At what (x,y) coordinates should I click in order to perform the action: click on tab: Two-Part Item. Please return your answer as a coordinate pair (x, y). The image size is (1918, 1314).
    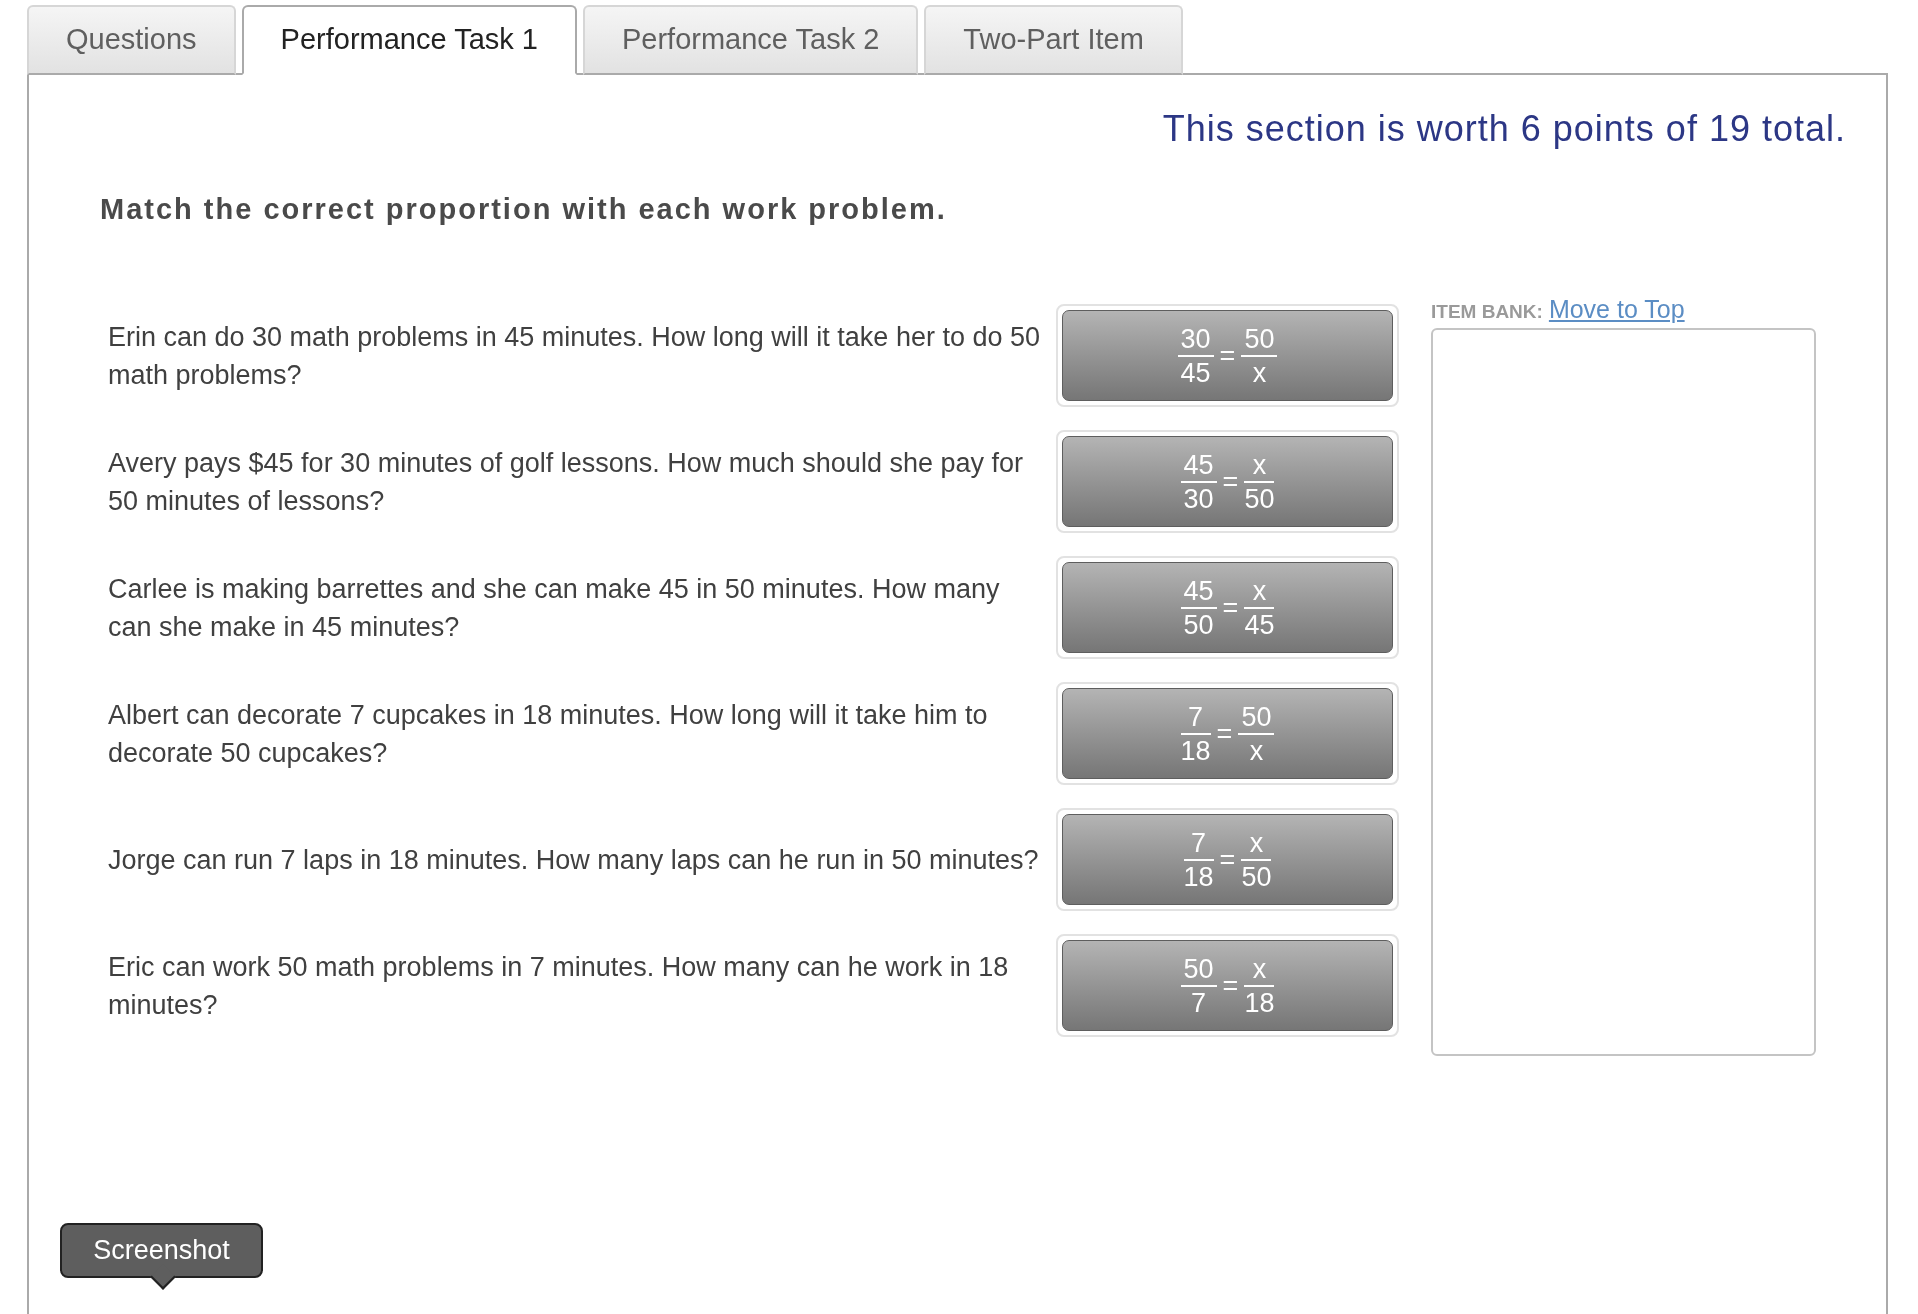
    Looking at the image, I should click on (1053, 40).